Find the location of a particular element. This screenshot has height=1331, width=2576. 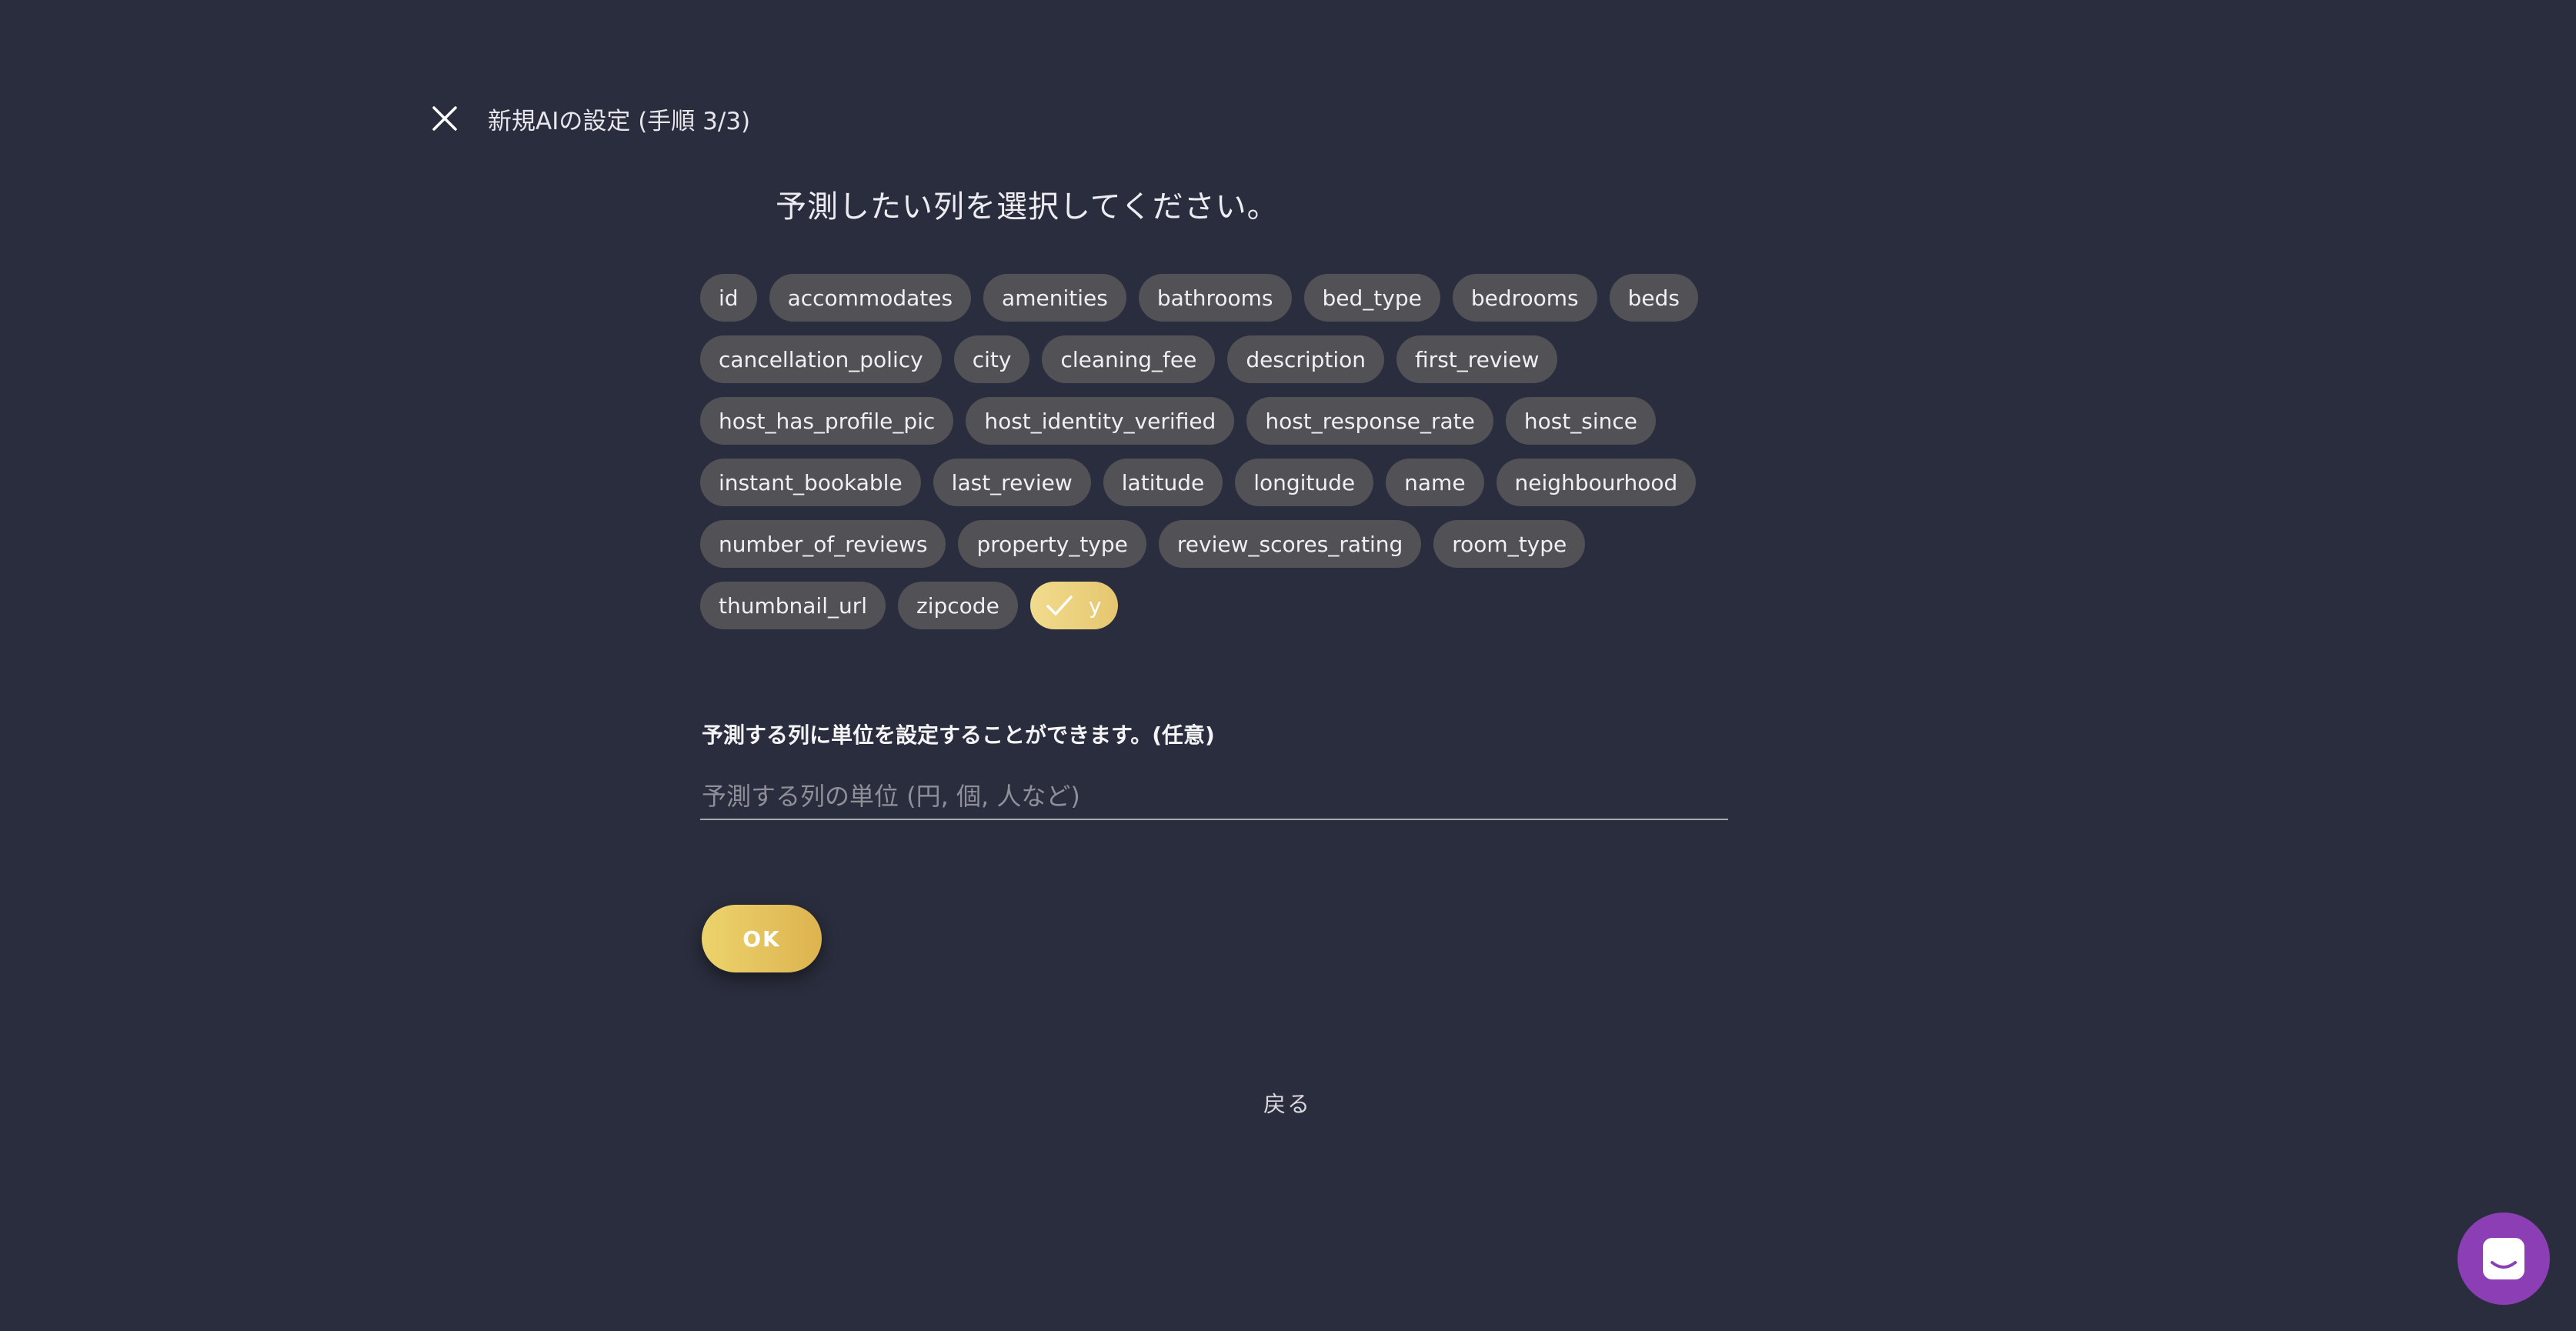

column-chip-label: accommodates is located at coordinates (870, 298).